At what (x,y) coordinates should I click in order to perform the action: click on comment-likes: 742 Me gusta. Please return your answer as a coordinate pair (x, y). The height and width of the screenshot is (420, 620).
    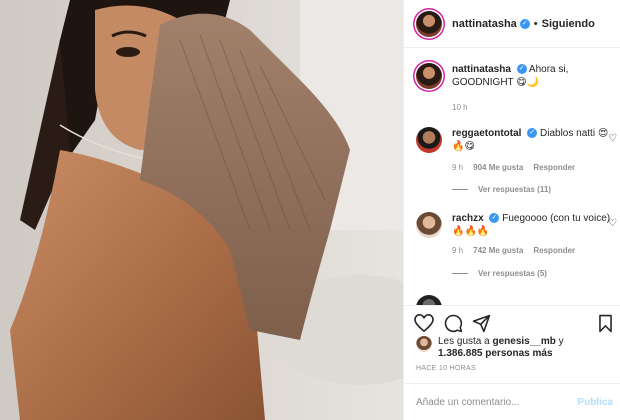
    Looking at the image, I should click on (498, 250).